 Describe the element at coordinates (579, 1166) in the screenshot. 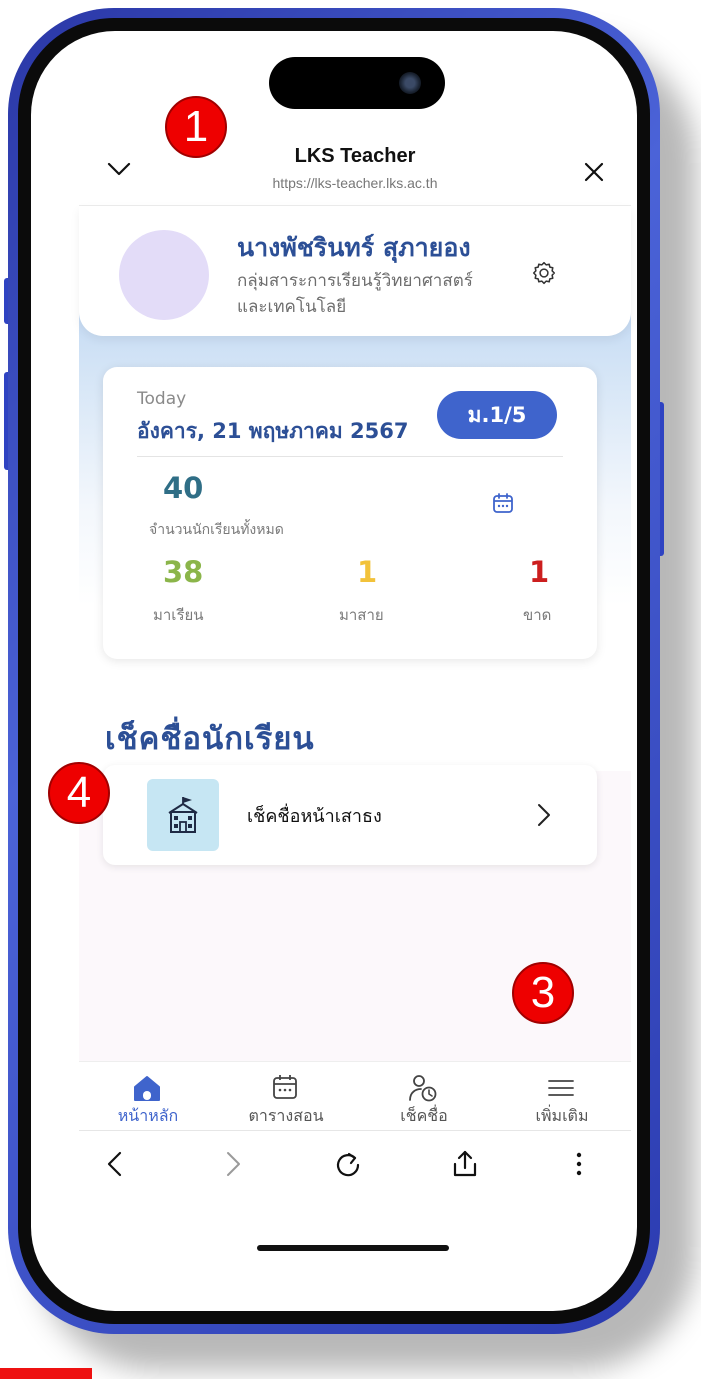

I see `more-options-icon` at that location.